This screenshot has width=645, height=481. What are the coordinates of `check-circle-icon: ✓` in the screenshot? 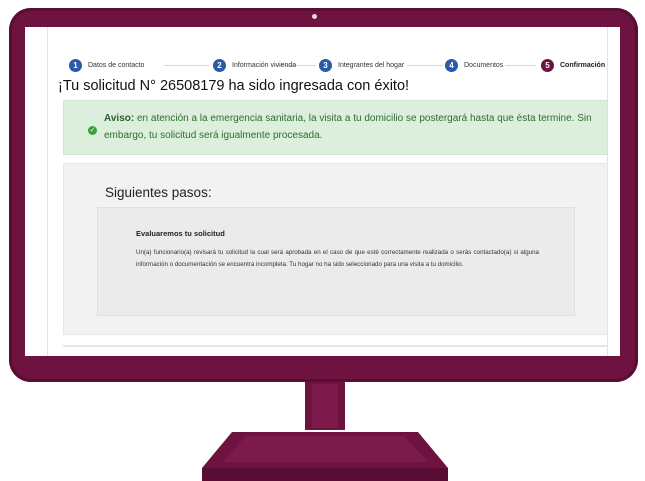 It's located at (92, 130).